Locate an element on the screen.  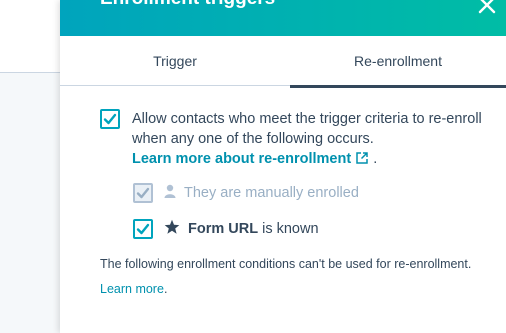
manually-enrolled-option: They are manually enrolled is located at coordinates (261, 193).